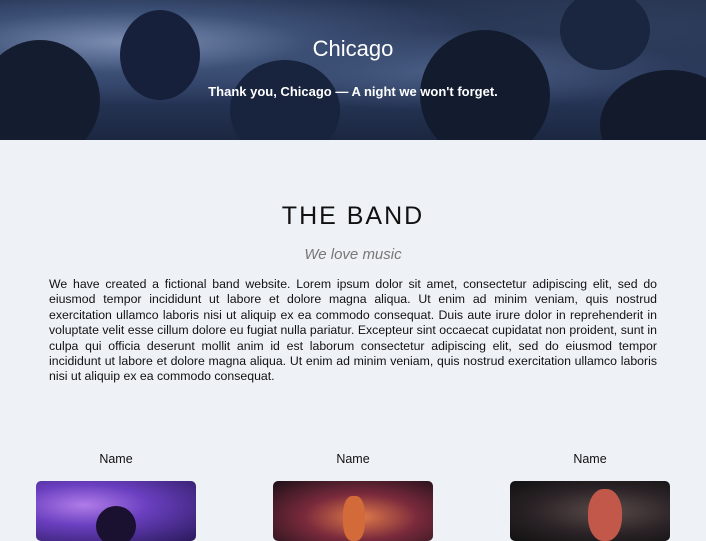 The width and height of the screenshot is (706, 541). I want to click on hero-title: Chicago, so click(353, 48).